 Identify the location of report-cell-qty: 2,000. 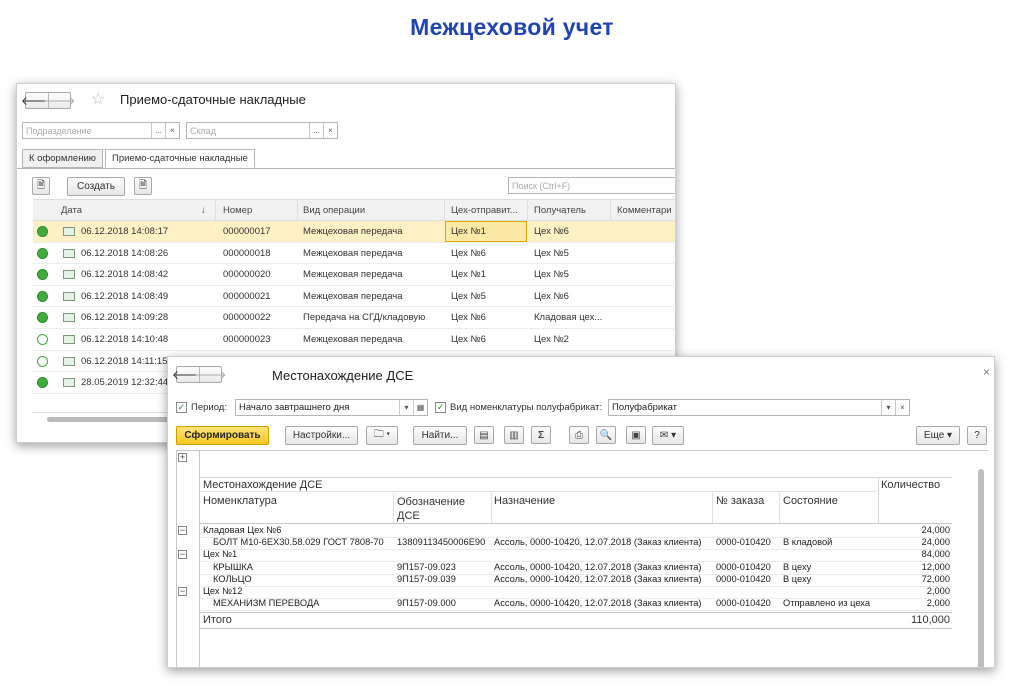
(938, 603).